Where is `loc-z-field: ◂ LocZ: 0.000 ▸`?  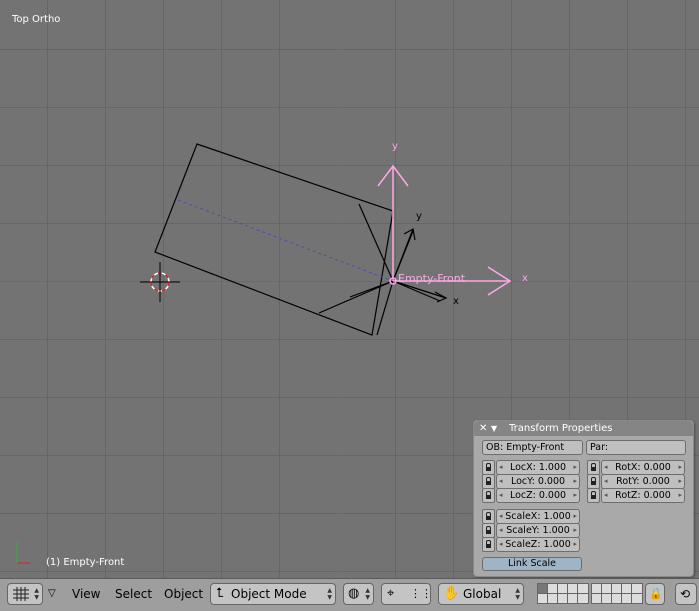
loc-z-field: ◂ LocZ: 0.000 ▸ is located at coordinates (538, 495).